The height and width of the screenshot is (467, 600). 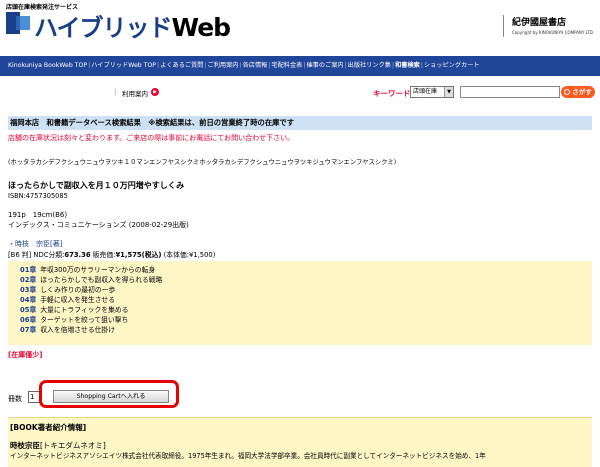 What do you see at coordinates (306, 280) in the screenshot?
I see `chapter-item: 02章 ほったらかしでも副収入を得られる戦略` at bounding box center [306, 280].